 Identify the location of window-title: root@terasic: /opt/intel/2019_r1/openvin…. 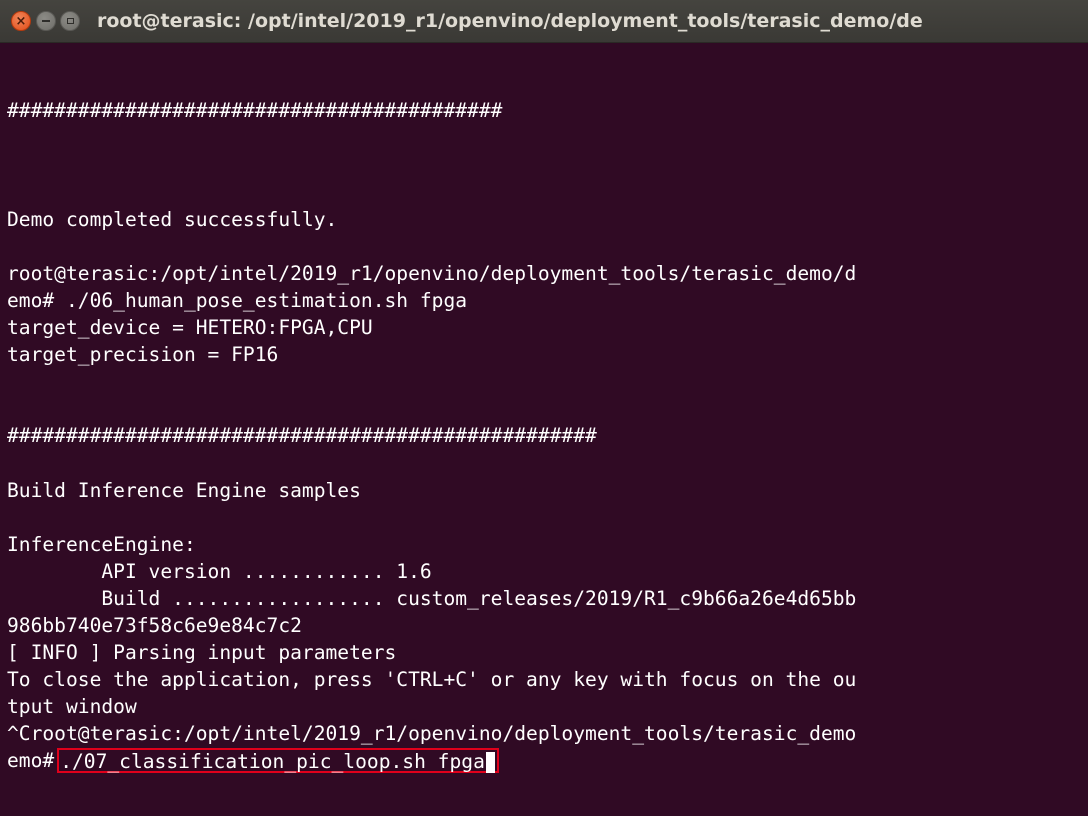
(510, 21).